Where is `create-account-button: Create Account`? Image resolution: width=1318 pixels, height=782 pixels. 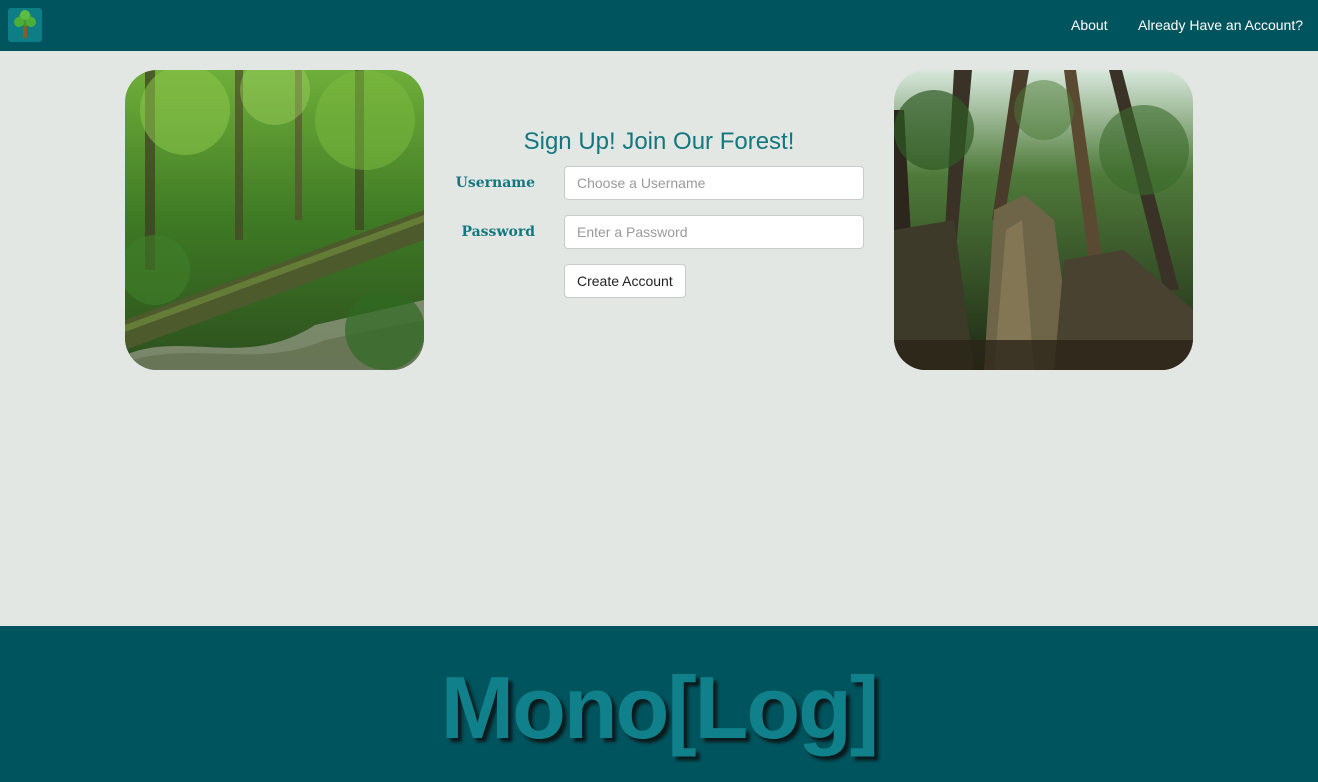 create-account-button: Create Account is located at coordinates (625, 281).